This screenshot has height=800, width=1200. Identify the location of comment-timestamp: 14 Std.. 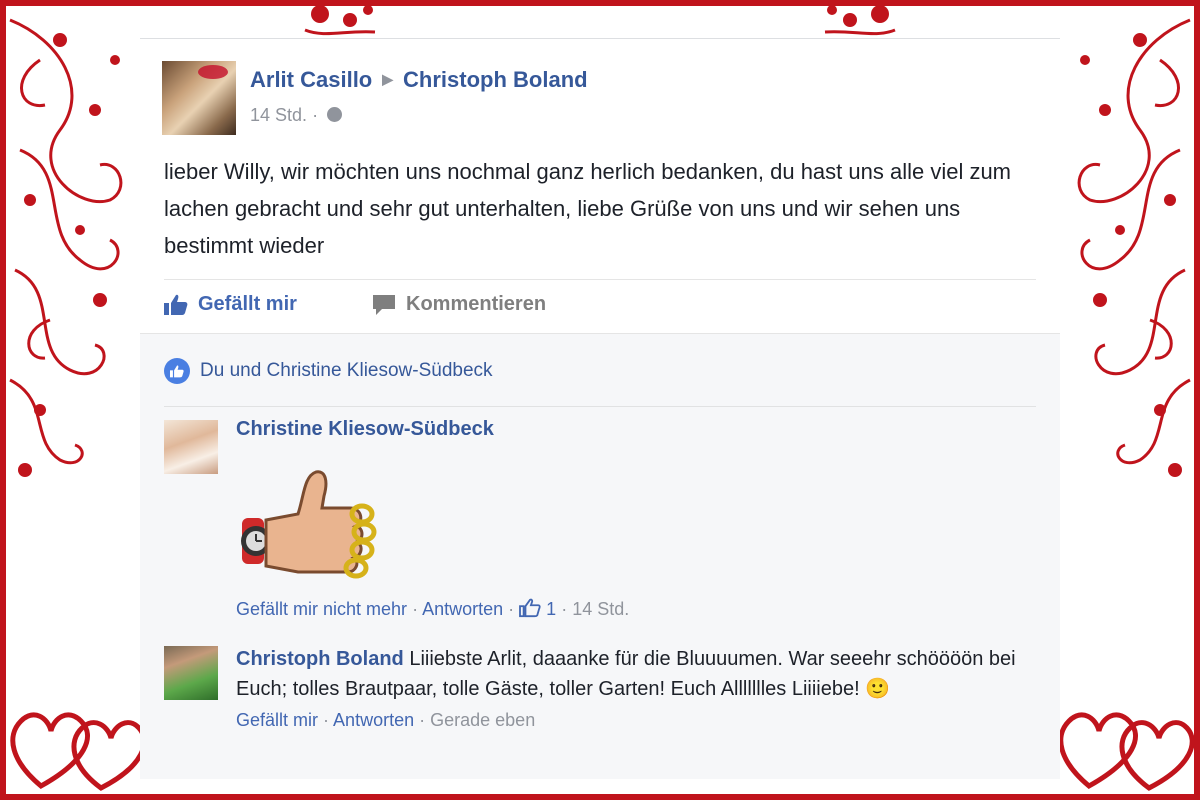
(600, 609).